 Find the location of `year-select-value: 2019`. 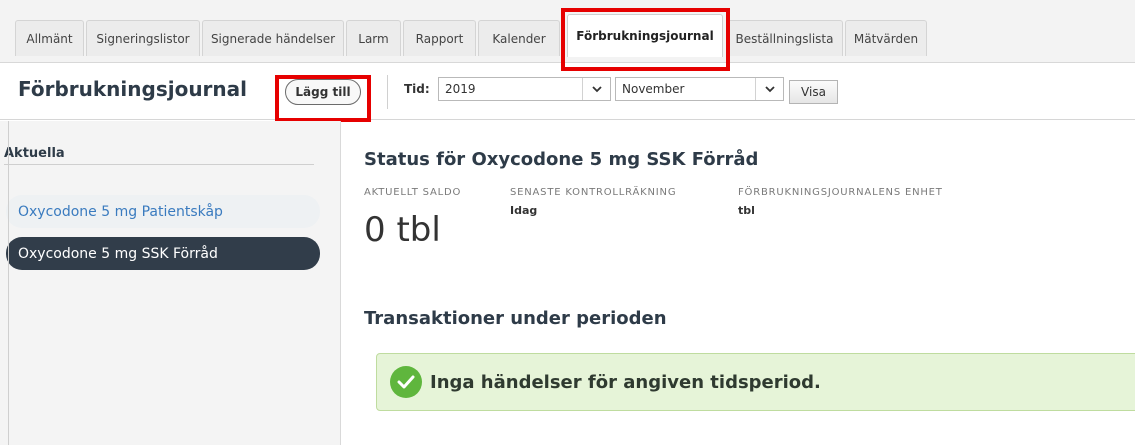

year-select-value: 2019 is located at coordinates (460, 89).